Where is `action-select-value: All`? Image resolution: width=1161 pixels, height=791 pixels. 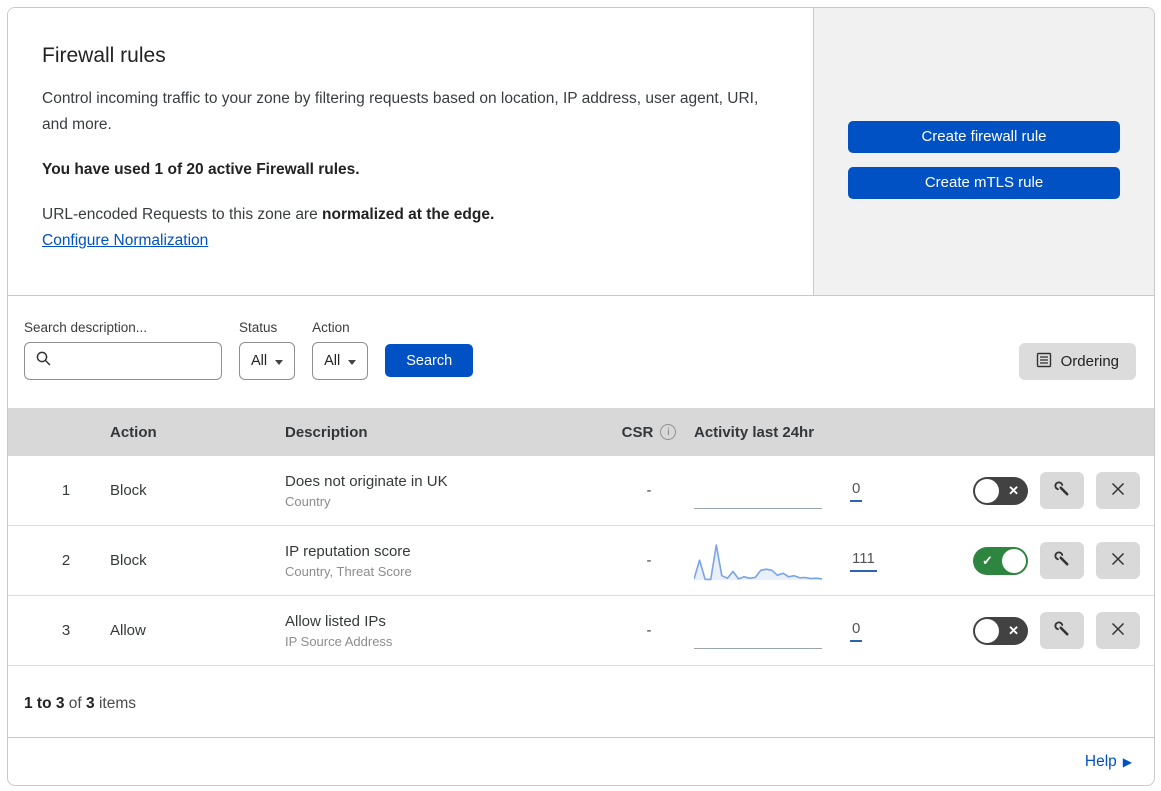
action-select-value: All is located at coordinates (332, 361).